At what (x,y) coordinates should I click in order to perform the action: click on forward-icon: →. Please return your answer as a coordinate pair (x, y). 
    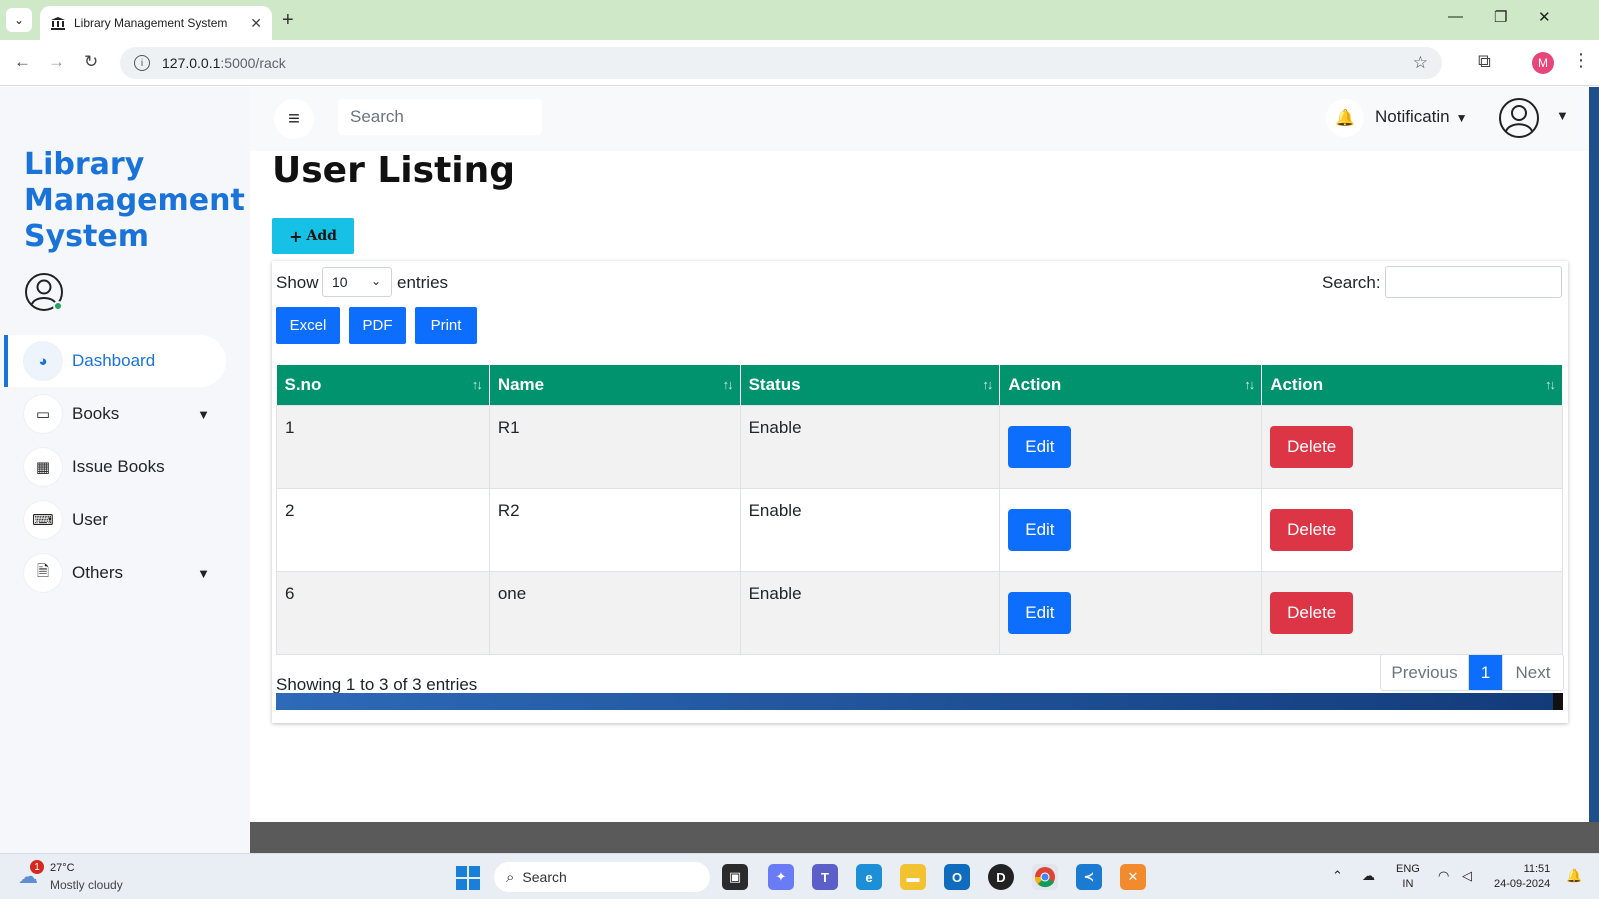
    Looking at the image, I should click on (56, 62).